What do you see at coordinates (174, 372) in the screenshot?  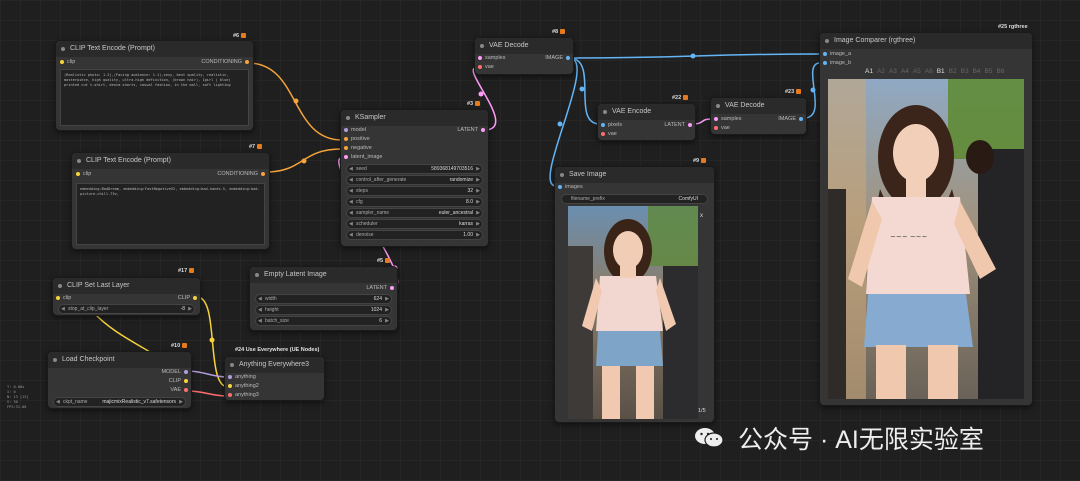 I see `output-model: MODEL` at bounding box center [174, 372].